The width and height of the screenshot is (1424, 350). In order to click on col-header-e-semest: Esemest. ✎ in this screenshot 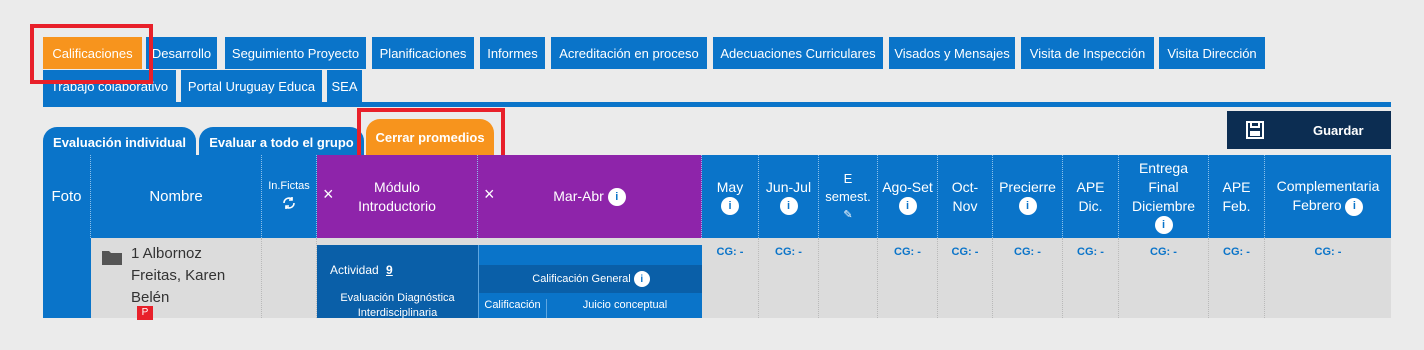, I will do `click(848, 196)`.